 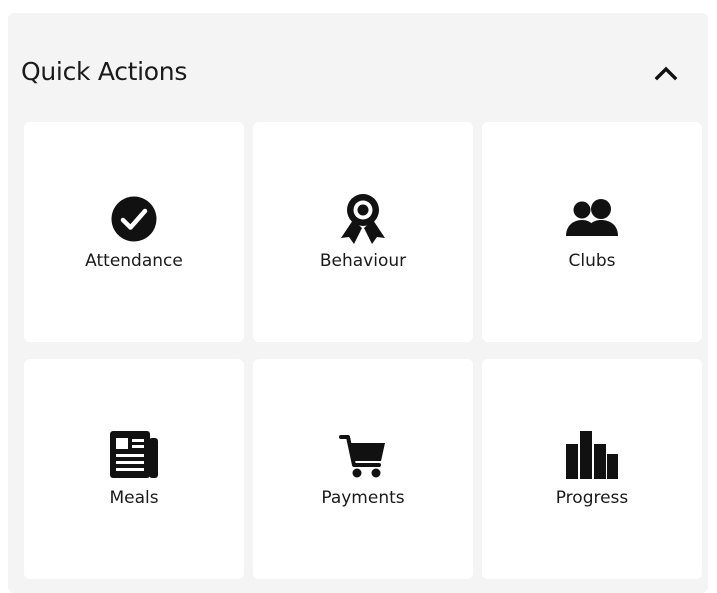 What do you see at coordinates (134, 454) in the screenshot?
I see `newspaper-icon` at bounding box center [134, 454].